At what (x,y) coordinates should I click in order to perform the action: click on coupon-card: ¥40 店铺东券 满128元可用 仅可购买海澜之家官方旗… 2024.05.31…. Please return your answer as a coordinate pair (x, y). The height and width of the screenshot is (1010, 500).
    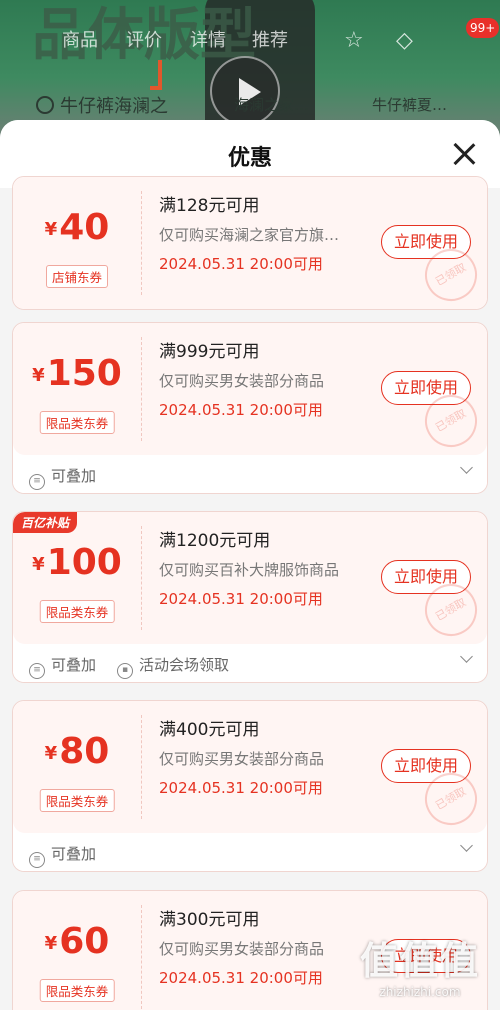
    Looking at the image, I should click on (250, 243).